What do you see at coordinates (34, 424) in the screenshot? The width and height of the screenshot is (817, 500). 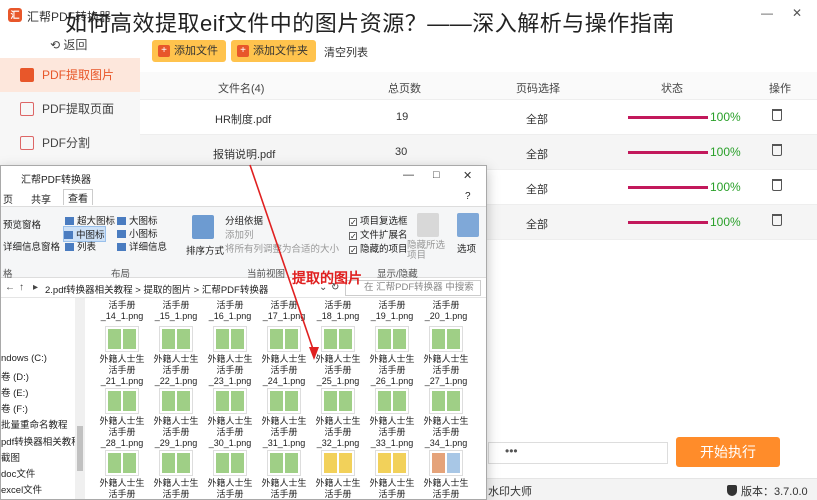 I see `nav-item: 批量重命名教程` at bounding box center [34, 424].